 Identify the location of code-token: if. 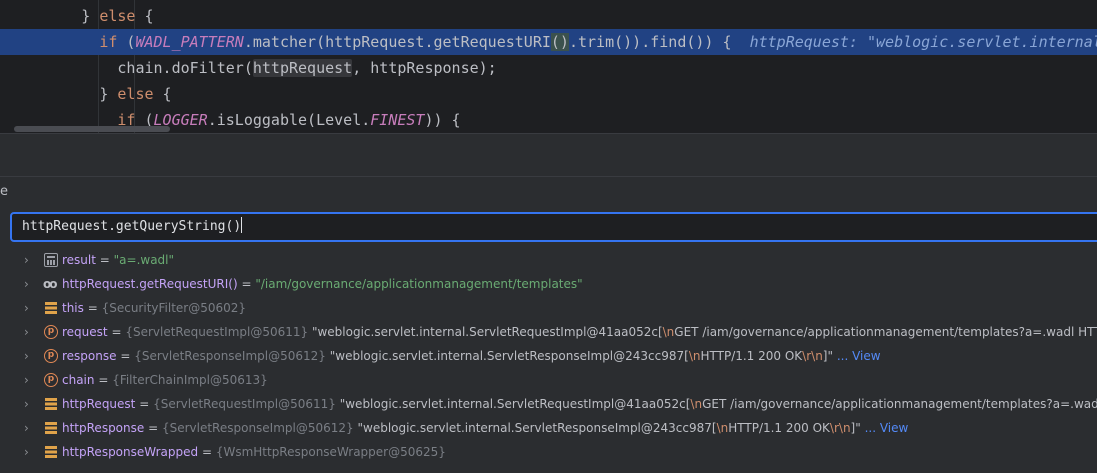
(108, 42).